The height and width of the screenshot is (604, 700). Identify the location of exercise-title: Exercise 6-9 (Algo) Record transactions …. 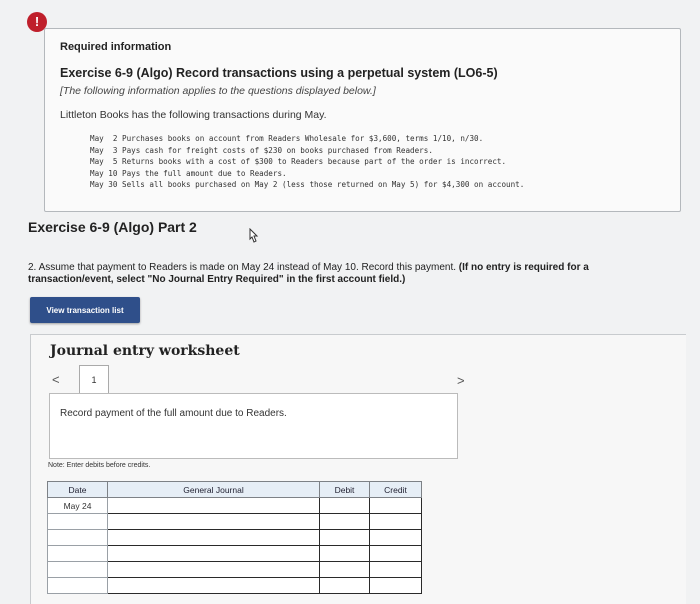
(279, 73).